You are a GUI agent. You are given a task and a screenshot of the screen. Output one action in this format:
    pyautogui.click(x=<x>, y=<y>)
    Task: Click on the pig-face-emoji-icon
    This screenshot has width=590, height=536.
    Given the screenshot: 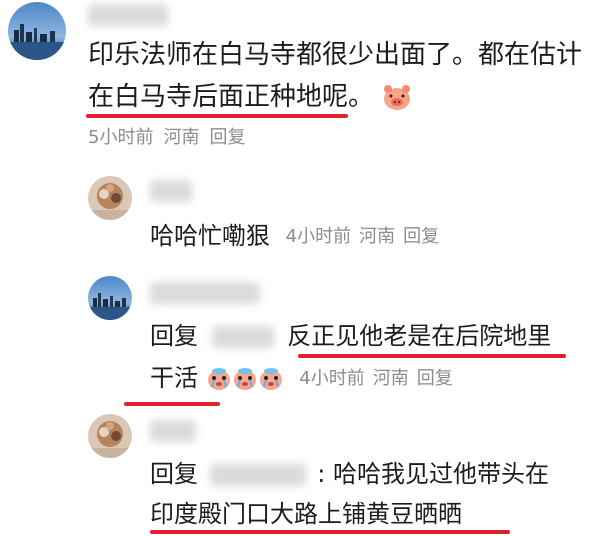 What is the action you would take?
    pyautogui.click(x=397, y=98)
    